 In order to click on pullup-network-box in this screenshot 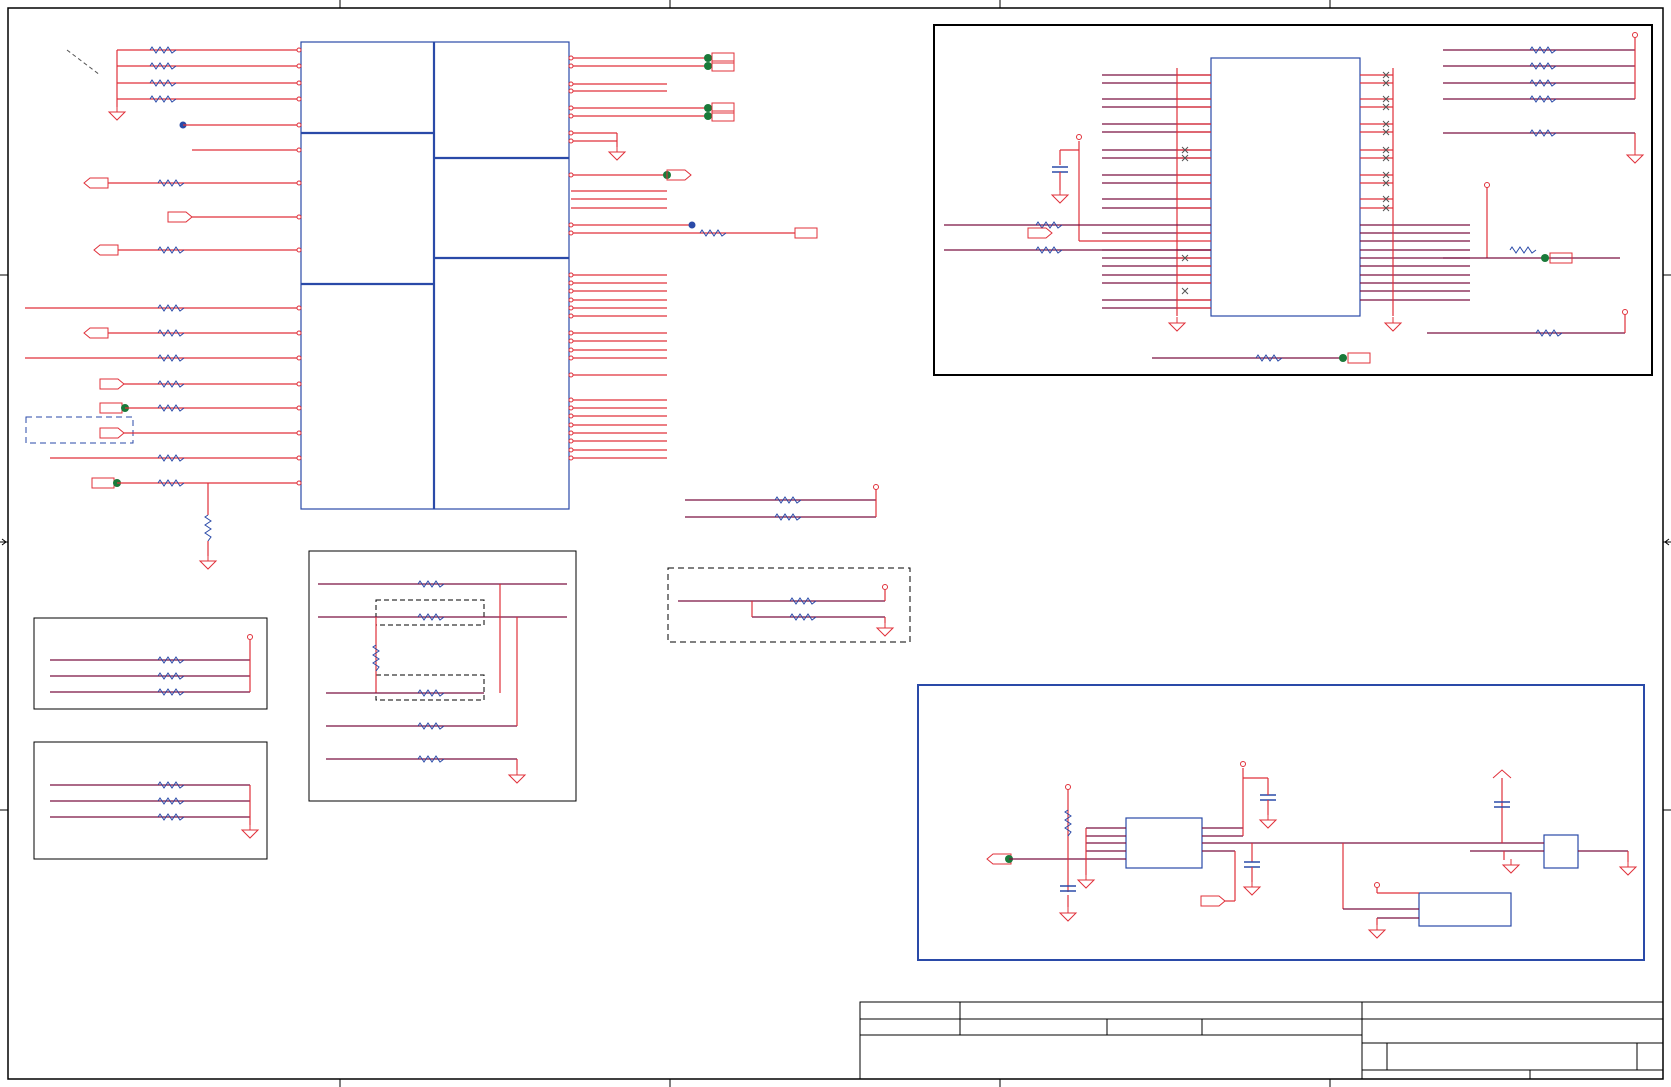, I will do `click(150, 663)`.